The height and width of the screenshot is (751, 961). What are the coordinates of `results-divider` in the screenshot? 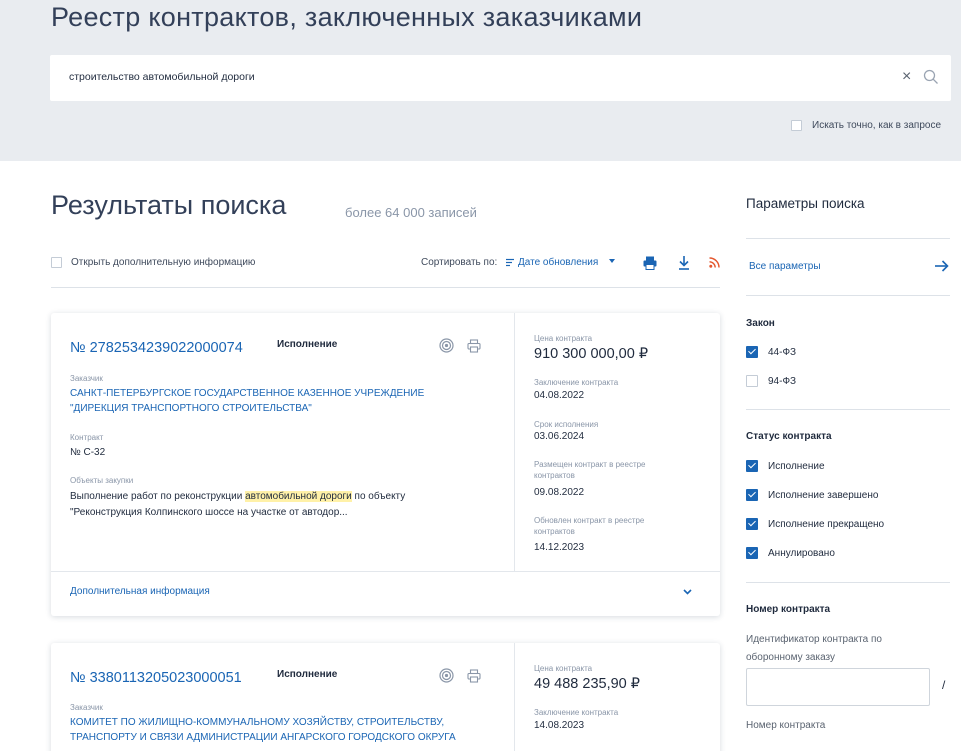 It's located at (385, 287).